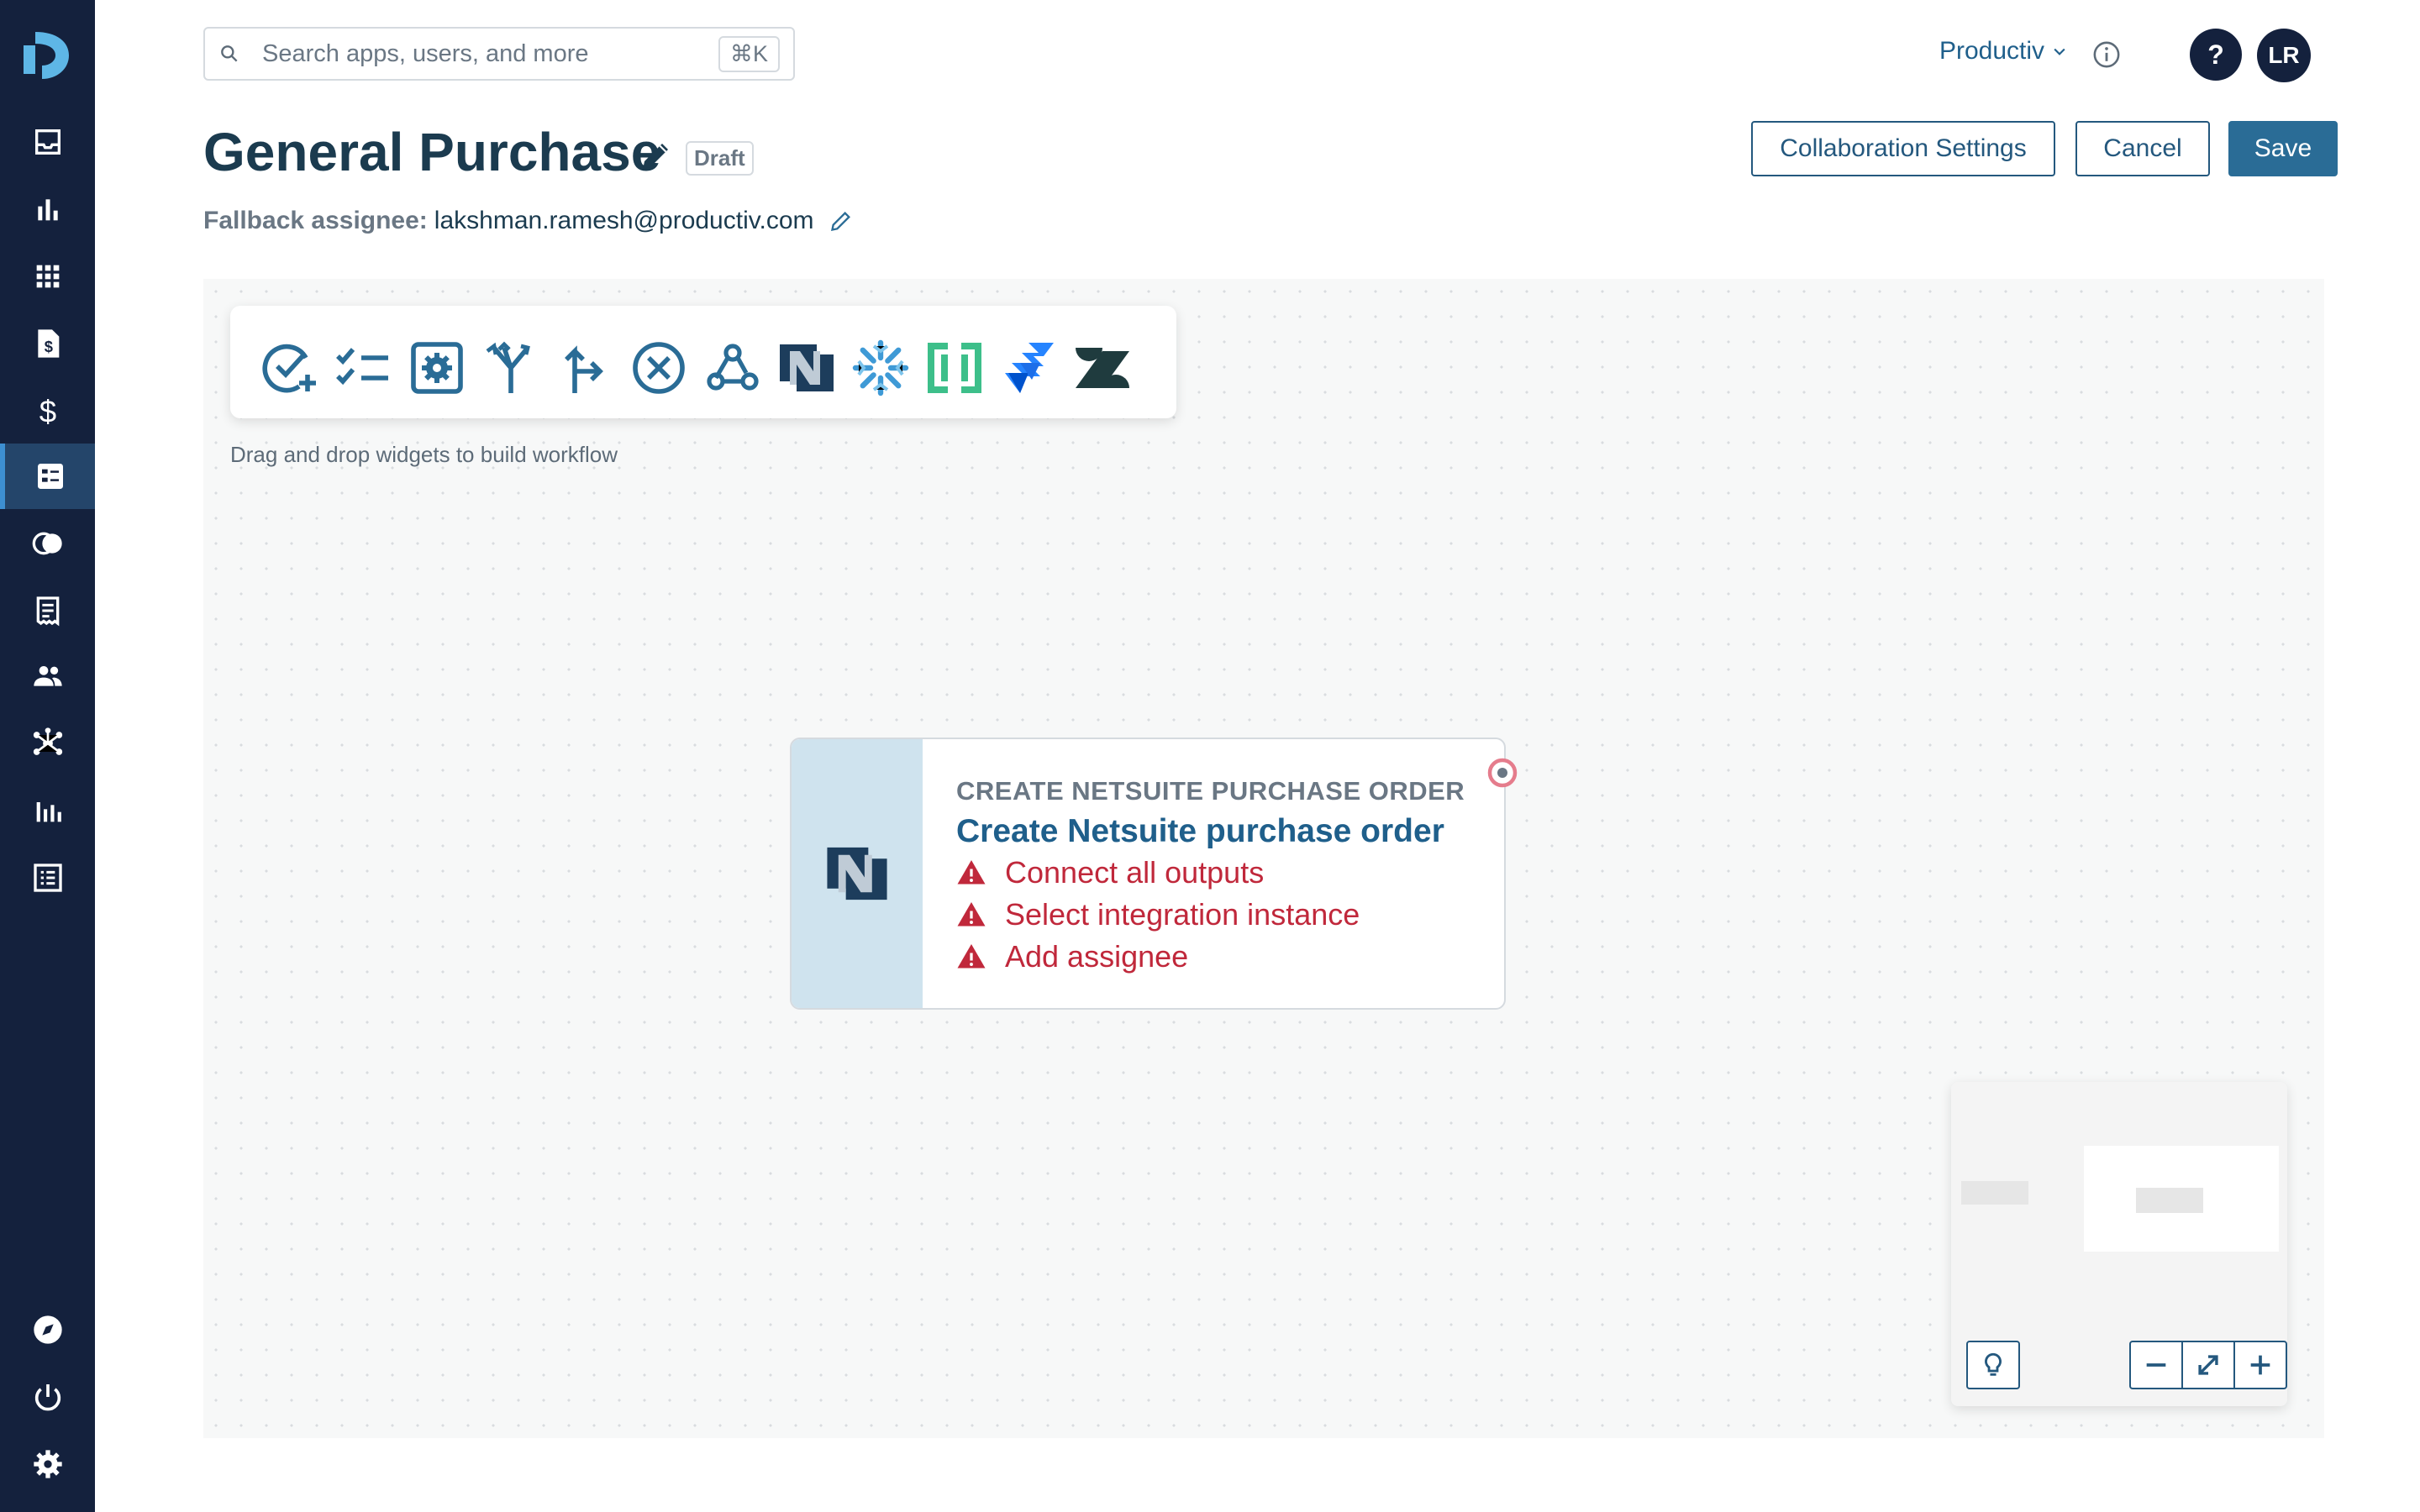 The width and height of the screenshot is (2420, 1512). I want to click on sidebar-item-overlap, so click(47, 543).